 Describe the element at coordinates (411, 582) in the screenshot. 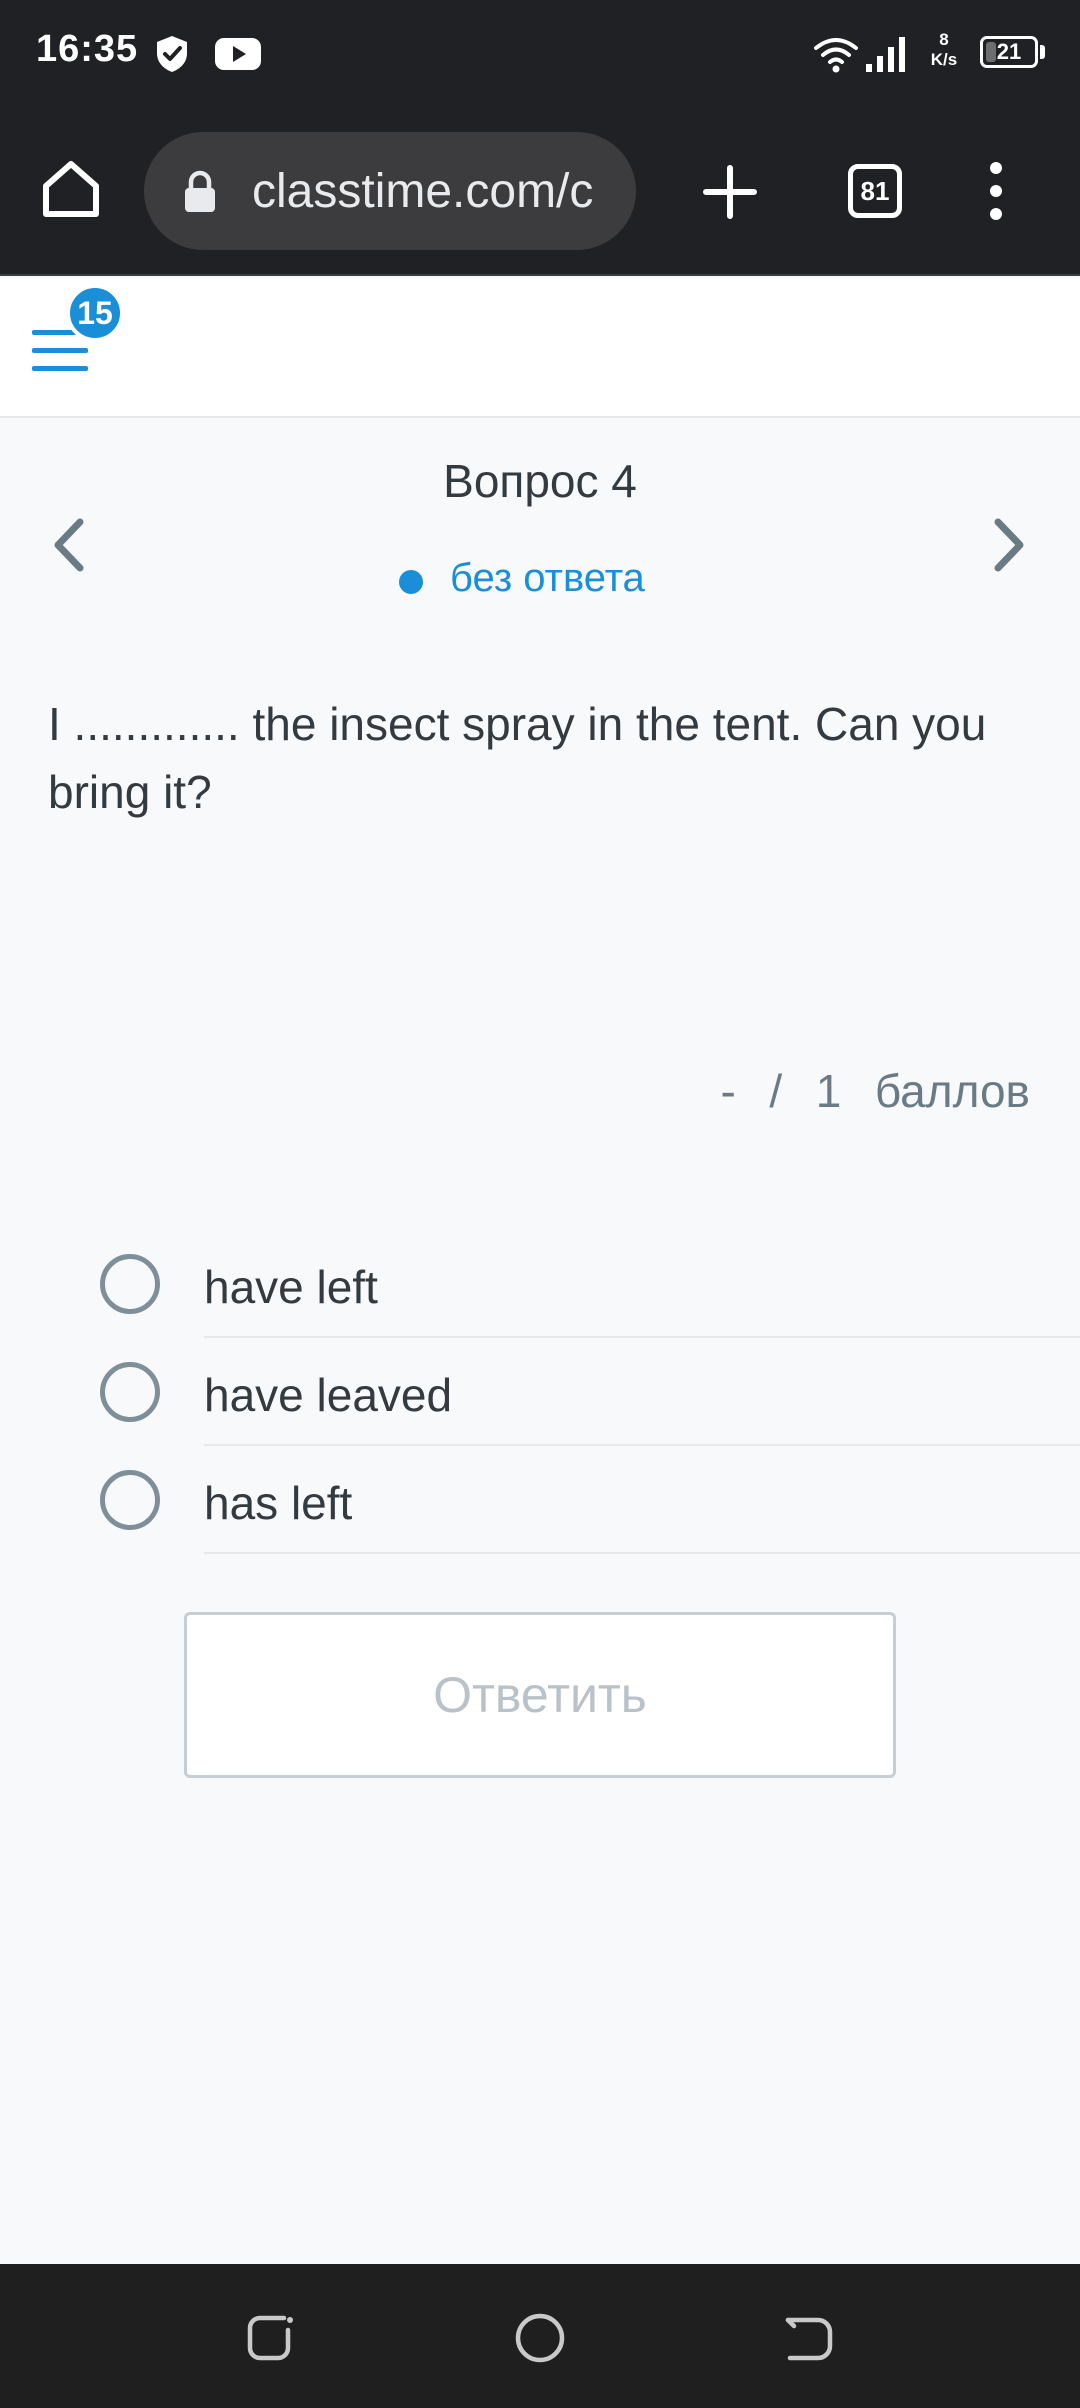

I see `status-dot` at that location.